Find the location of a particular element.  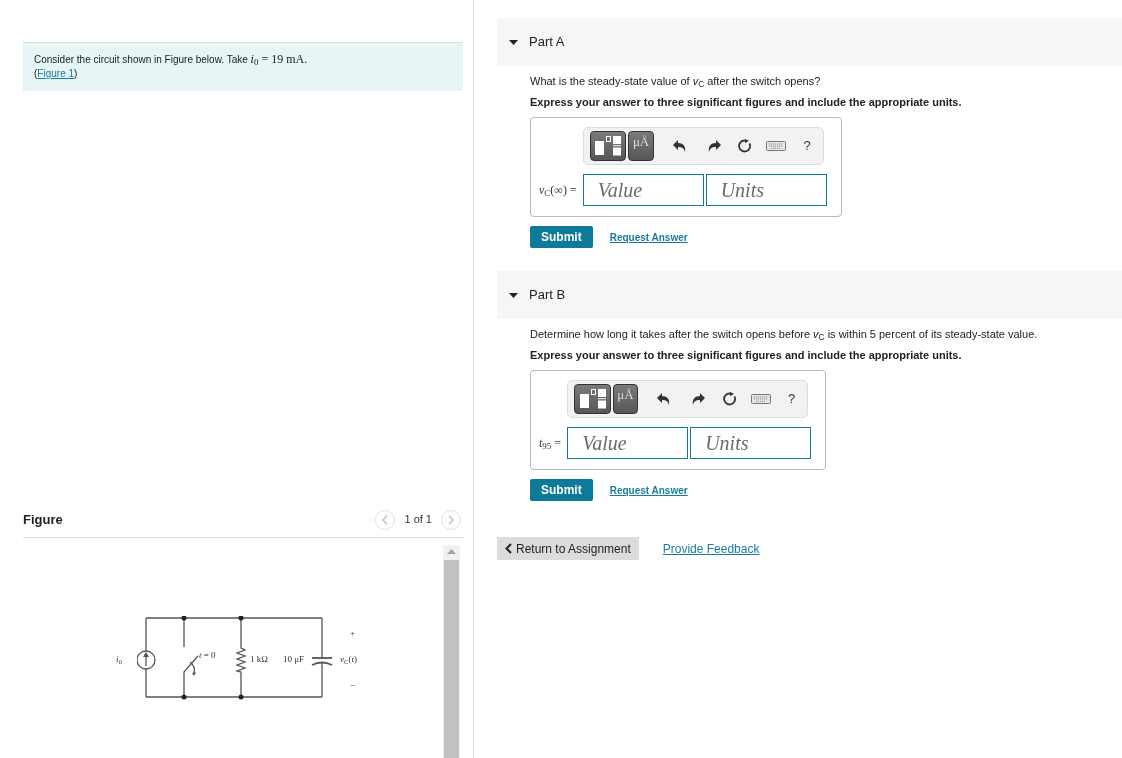

answer-label: t$_{95}$ = is located at coordinates (550, 443).